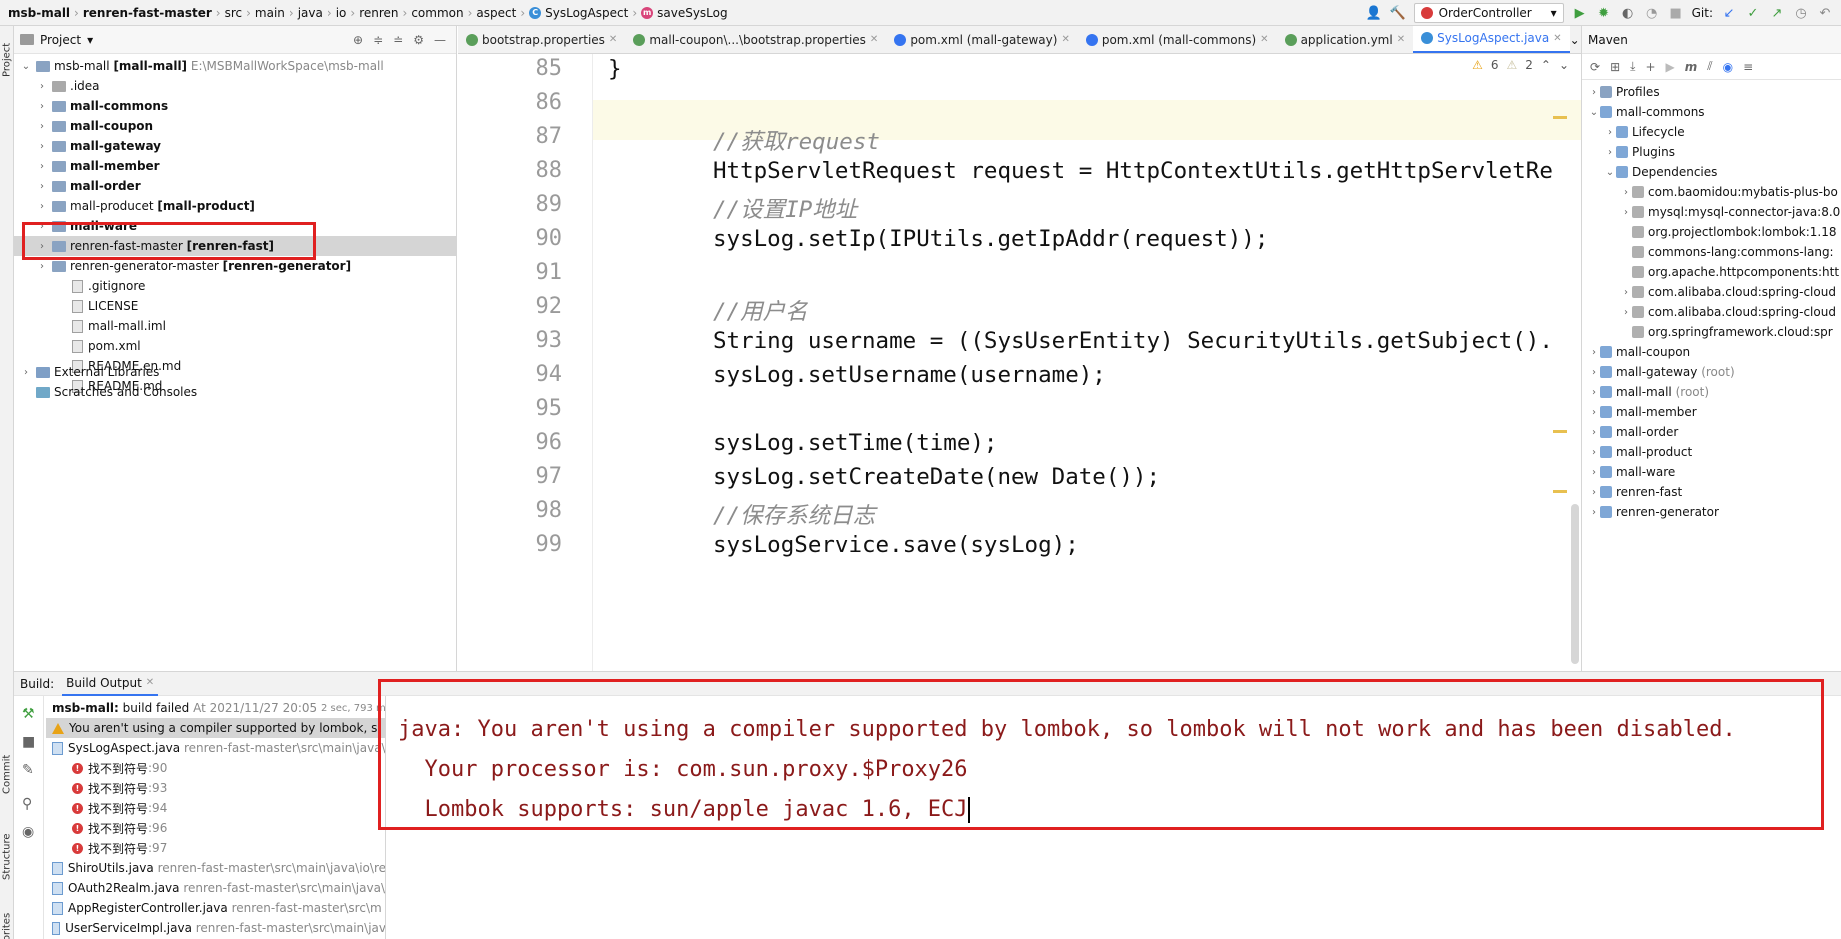 Image resolution: width=1841 pixels, height=939 pixels. Describe the element at coordinates (982, 39) in the screenshot. I see `editor-tab: pom.xml (mall-gateway) ✕` at that location.